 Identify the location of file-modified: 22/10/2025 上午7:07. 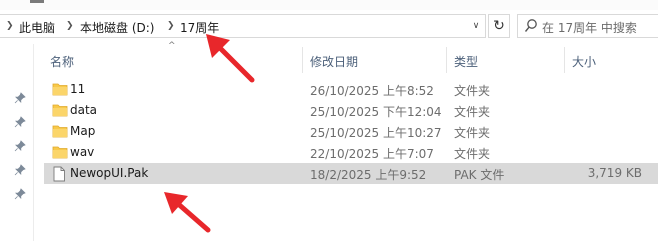
(372, 154).